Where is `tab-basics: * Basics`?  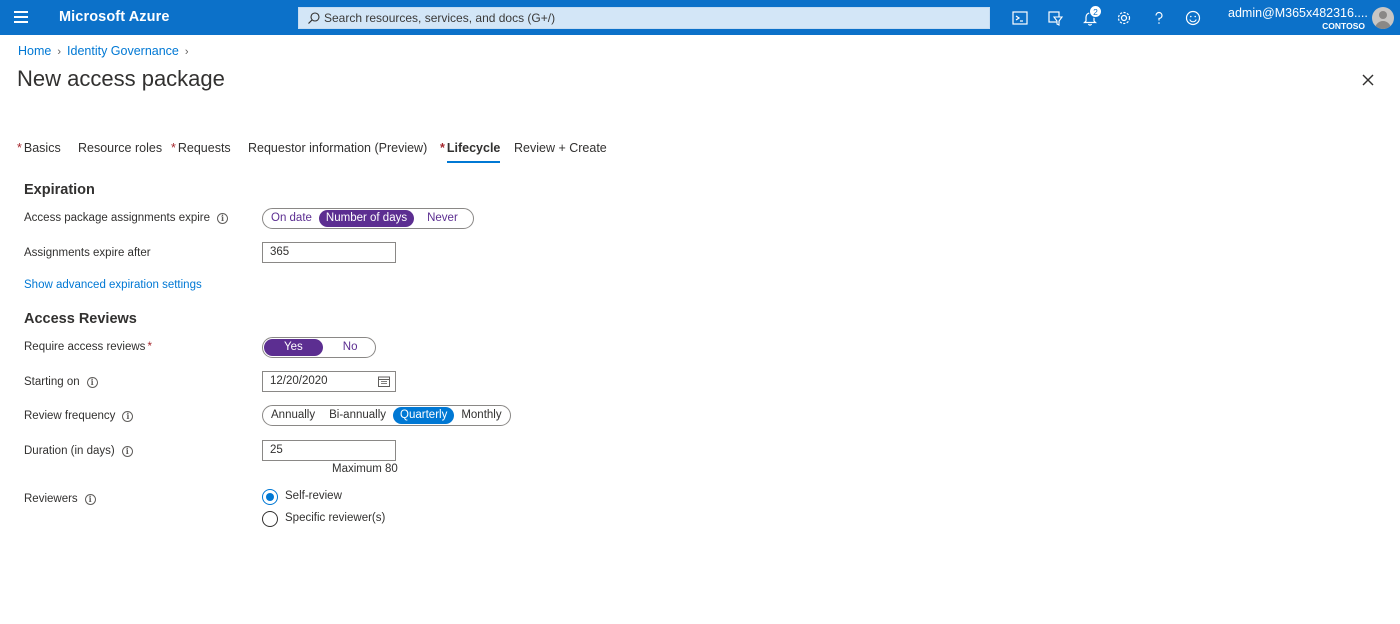 tab-basics: * Basics is located at coordinates (39, 148).